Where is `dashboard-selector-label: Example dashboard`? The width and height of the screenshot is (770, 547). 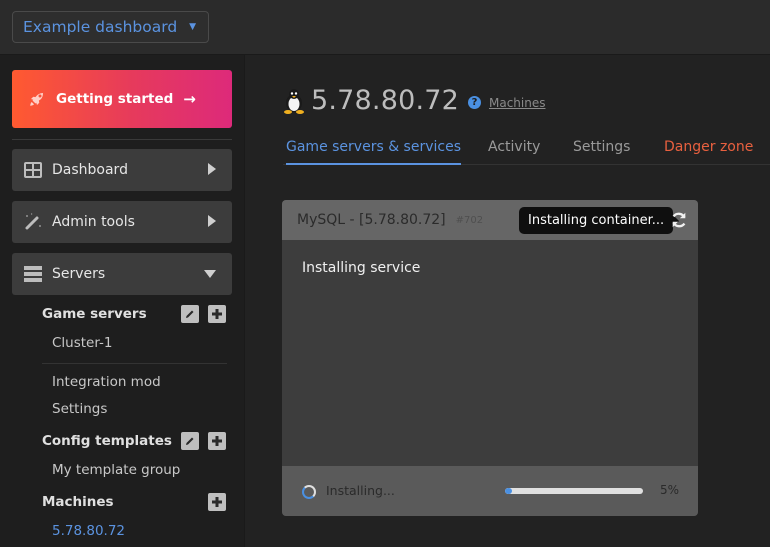 dashboard-selector-label: Example dashboard is located at coordinates (100, 27).